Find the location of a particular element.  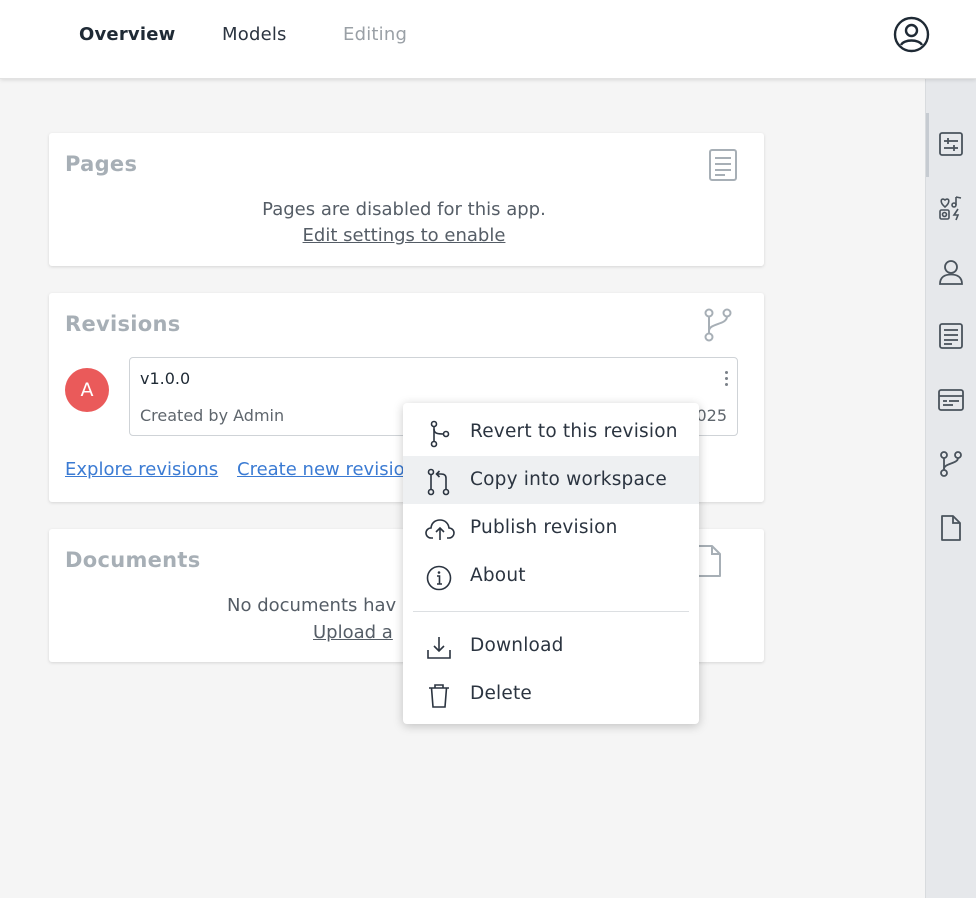

menu-label: Delete is located at coordinates (501, 693).